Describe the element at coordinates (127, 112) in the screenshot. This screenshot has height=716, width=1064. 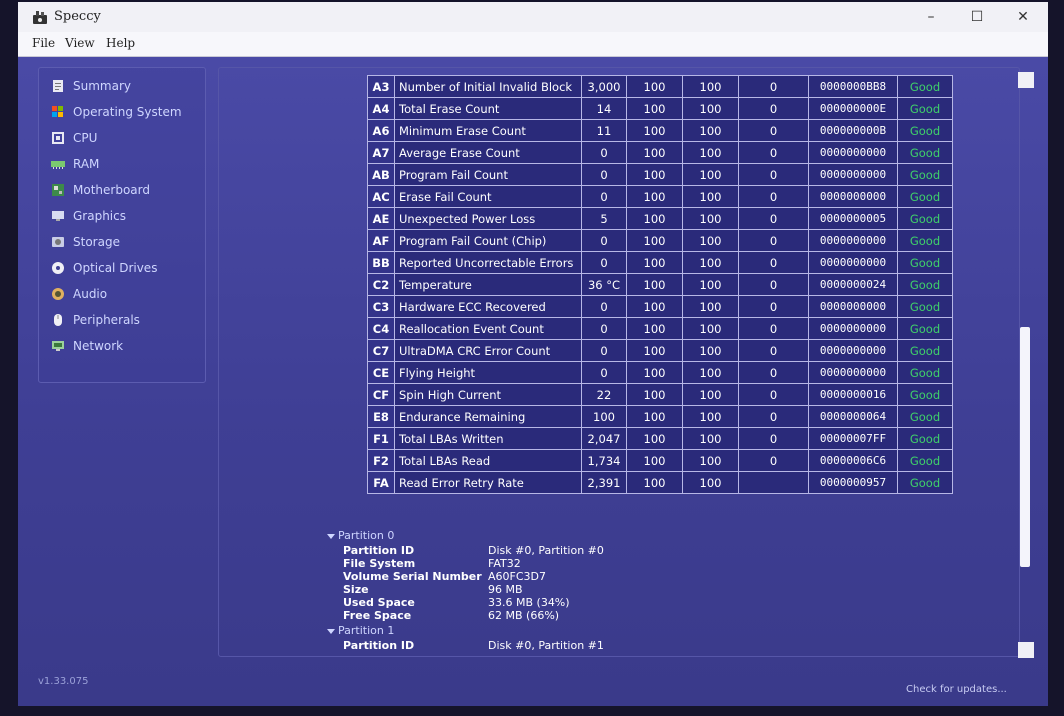
I see `sidebar-item-label: Operating System` at that location.